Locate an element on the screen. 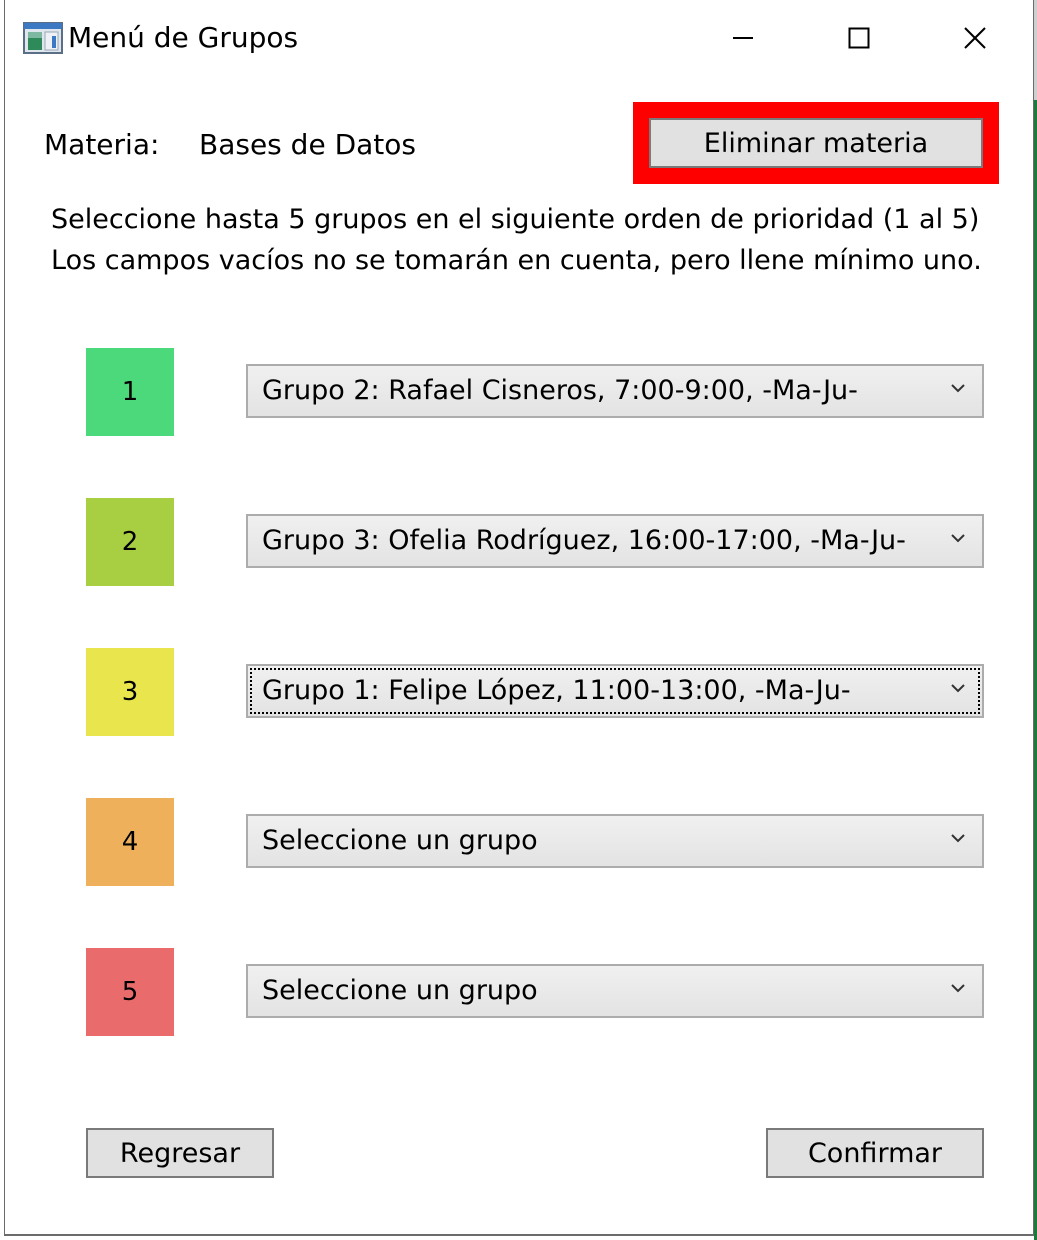 The height and width of the screenshot is (1240, 1037). confirm-button: Confirmar is located at coordinates (875, 1153).